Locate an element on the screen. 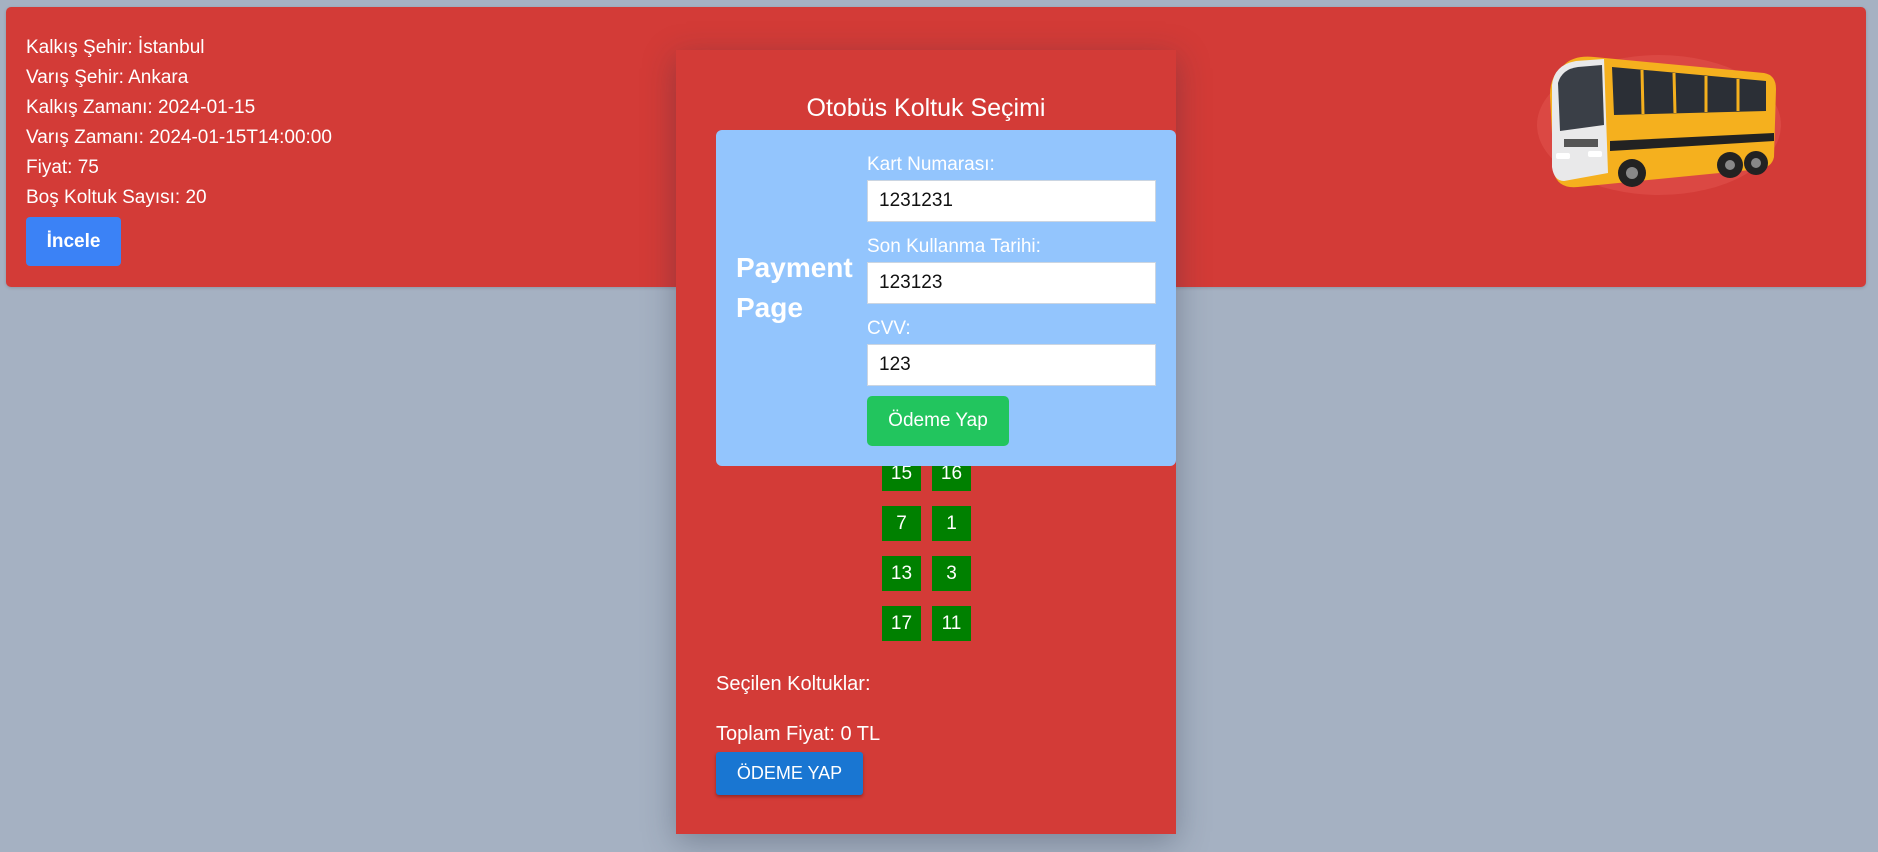 The width and height of the screenshot is (1878, 852). cvv-input is located at coordinates (1011, 365).